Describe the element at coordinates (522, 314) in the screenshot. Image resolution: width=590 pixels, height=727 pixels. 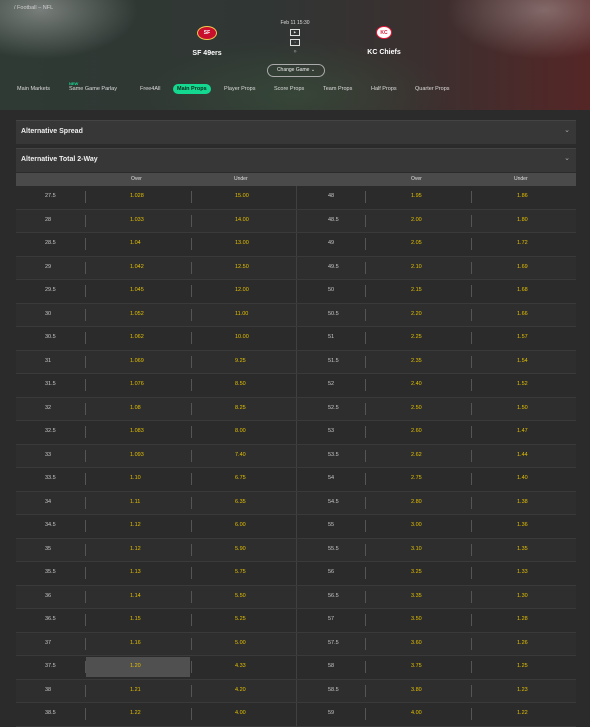
I see `right-under-odds: 1.66` at that location.